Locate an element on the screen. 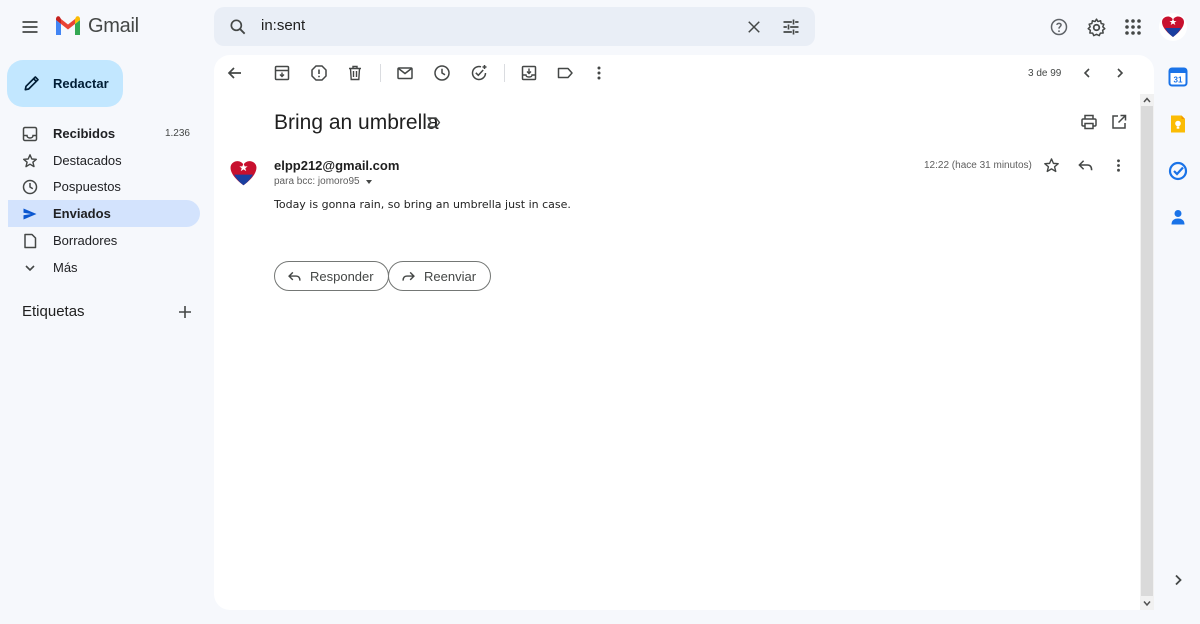 The height and width of the screenshot is (624, 1200). side-panel-tasks is located at coordinates (1178, 171).